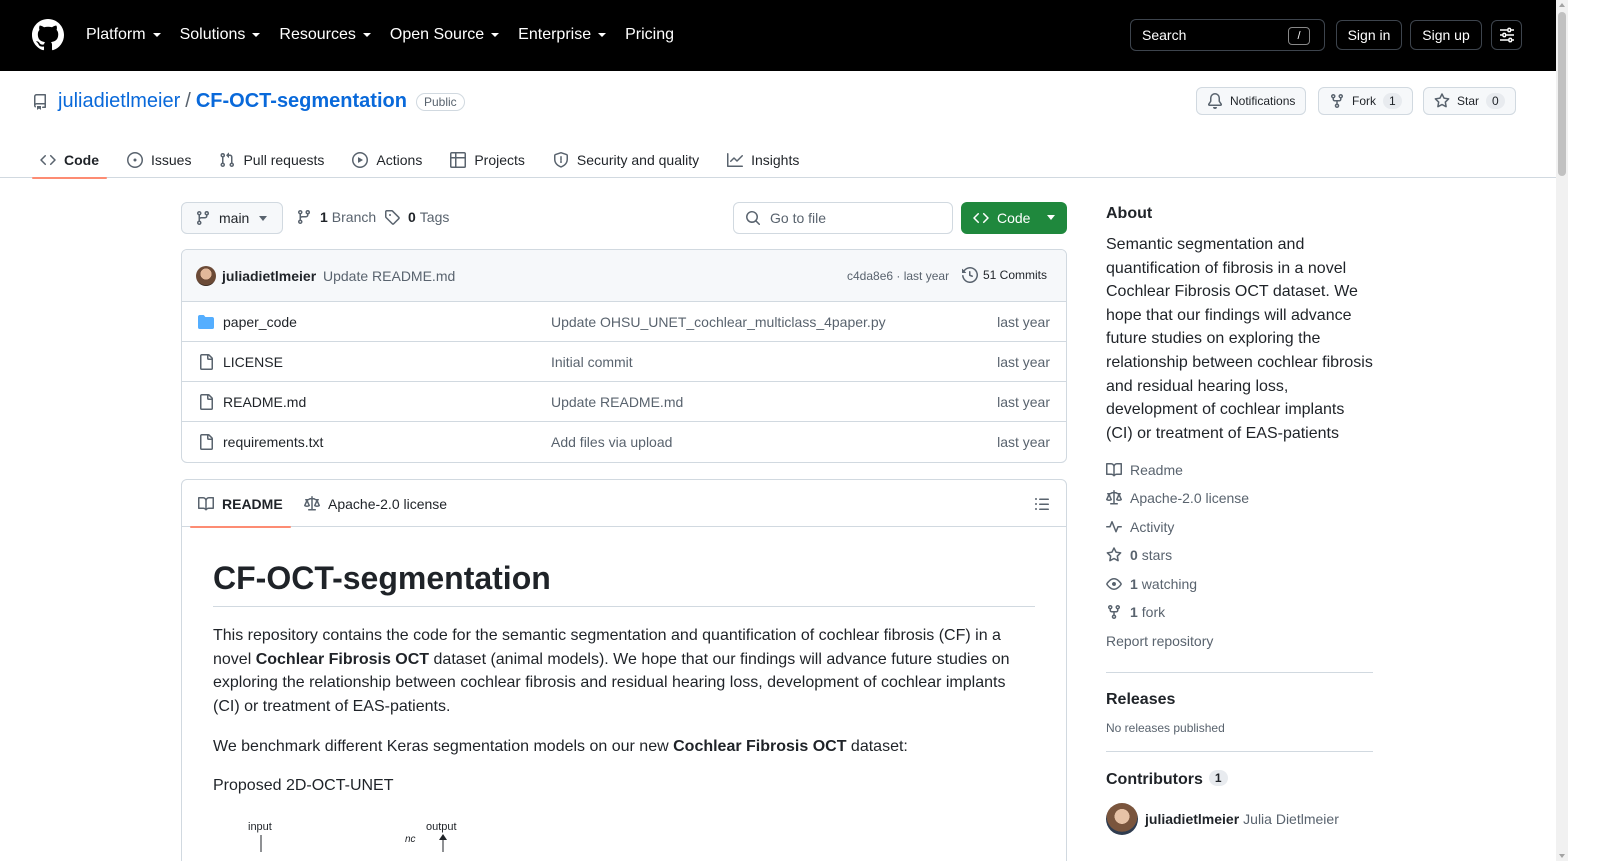 This screenshot has height=861, width=1600. Describe the element at coordinates (1239, 779) in the screenshot. I see `contributors-heading: Contributors 1` at that location.